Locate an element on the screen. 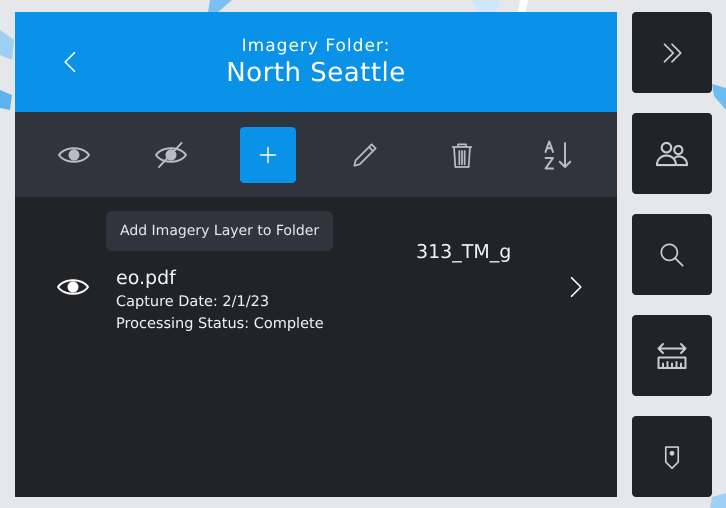 The height and width of the screenshot is (508, 726). header-title: North Seattle is located at coordinates (316, 73).